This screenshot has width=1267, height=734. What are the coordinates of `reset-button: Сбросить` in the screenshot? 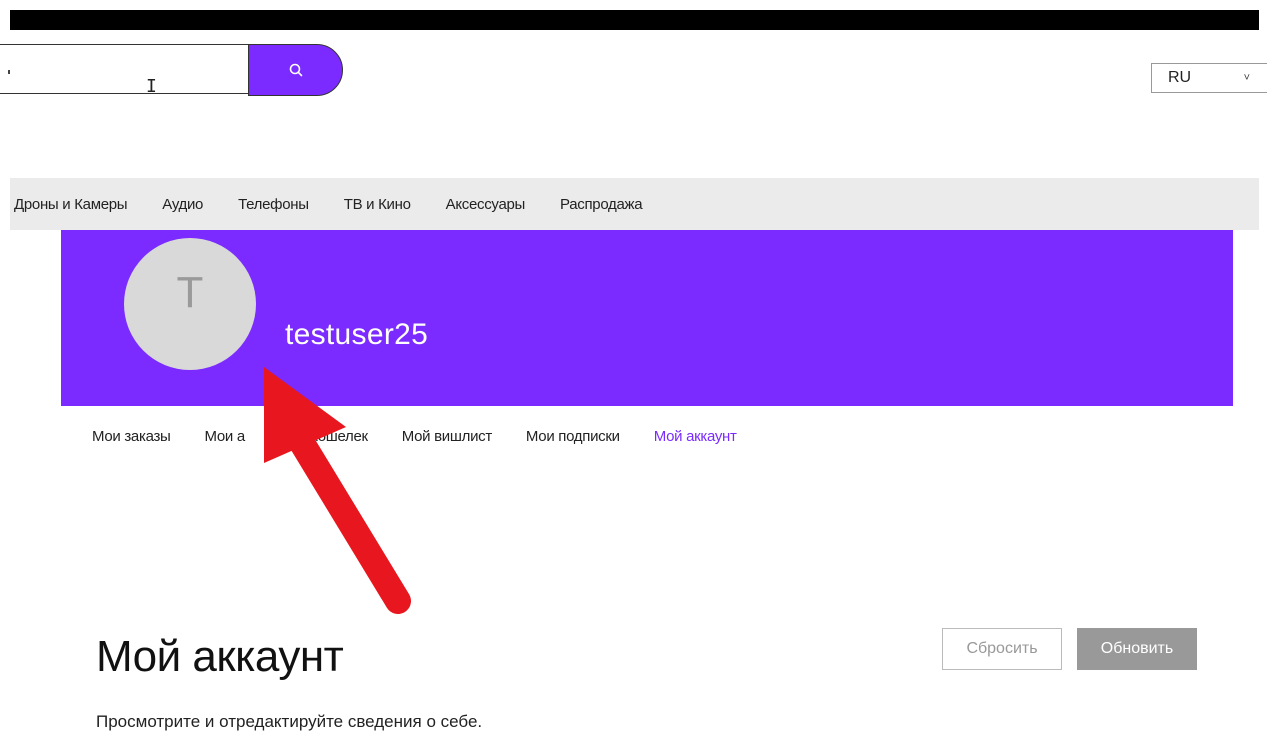 It's located at (1002, 649).